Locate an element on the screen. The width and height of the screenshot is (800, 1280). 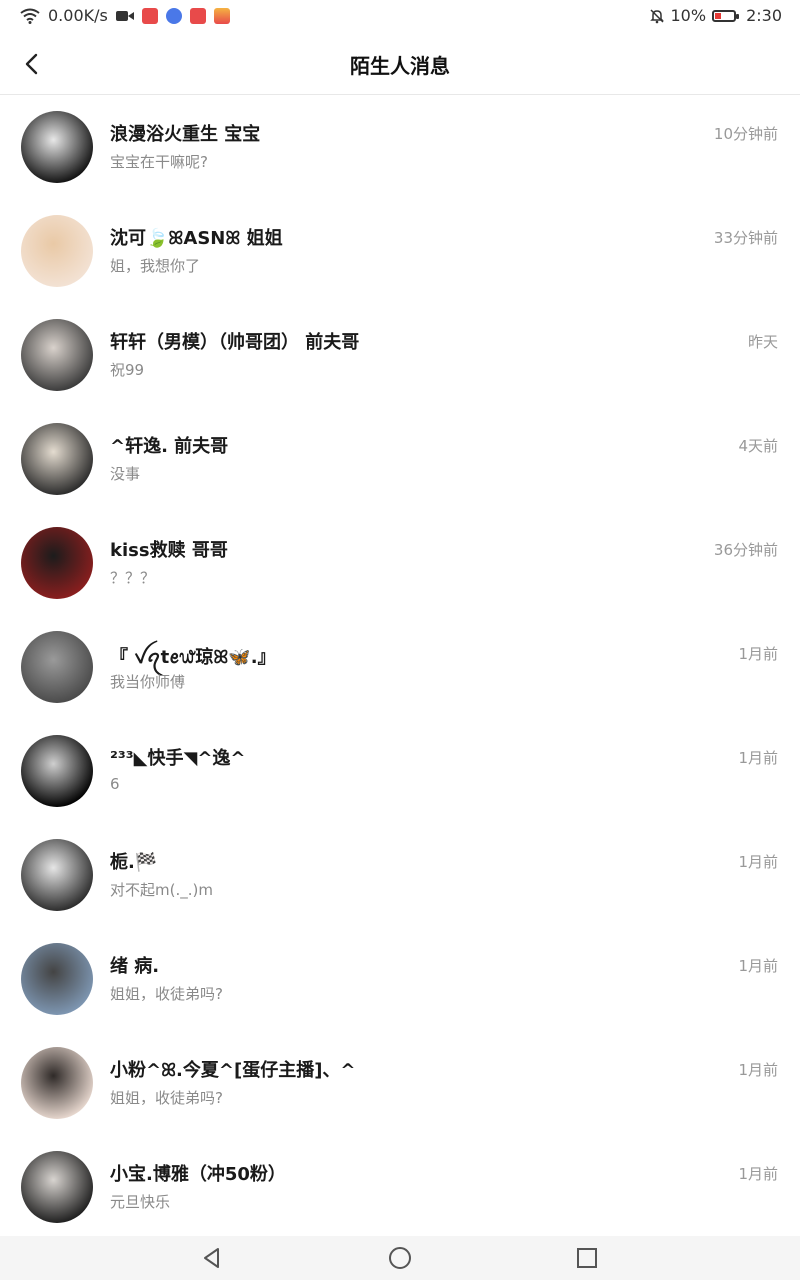
nav-recents-button is located at coordinates (587, 1258).